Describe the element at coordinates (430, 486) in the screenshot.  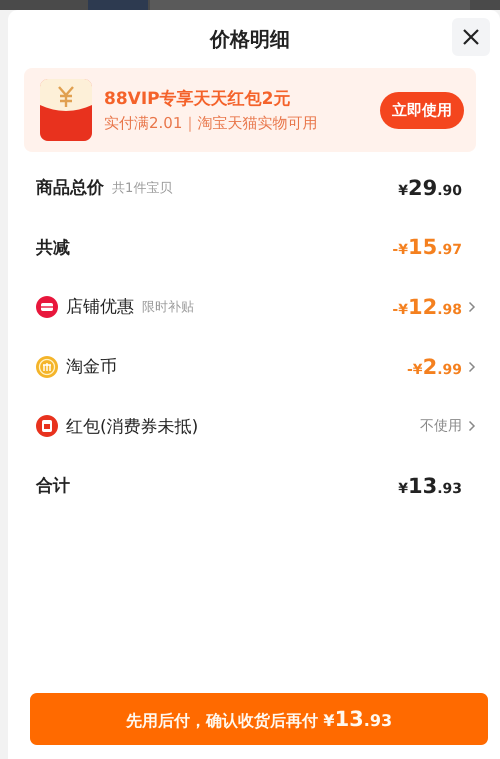
I see `row-amount: ¥13.93` at that location.